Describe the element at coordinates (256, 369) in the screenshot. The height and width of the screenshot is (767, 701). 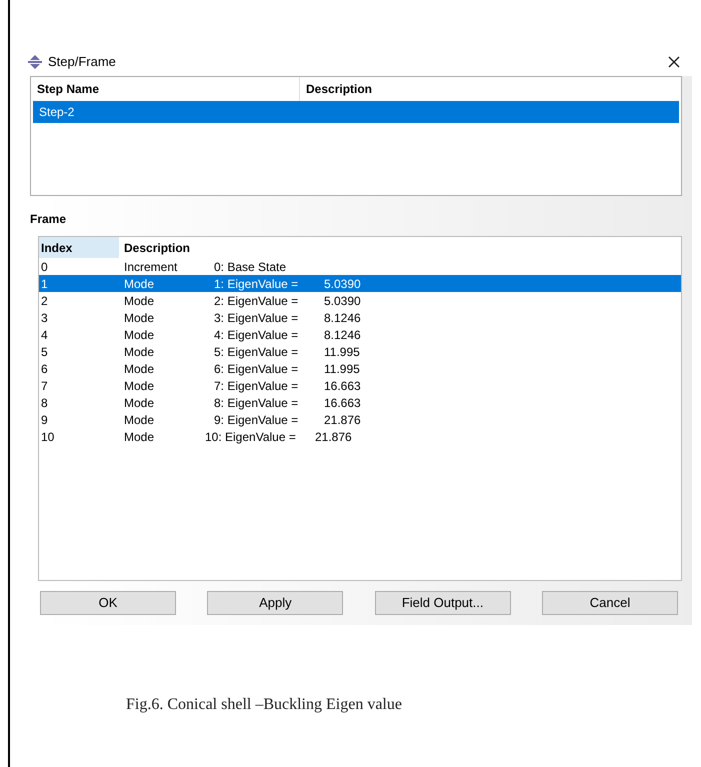
I see `frame-description: 6: EigenValue =` at that location.